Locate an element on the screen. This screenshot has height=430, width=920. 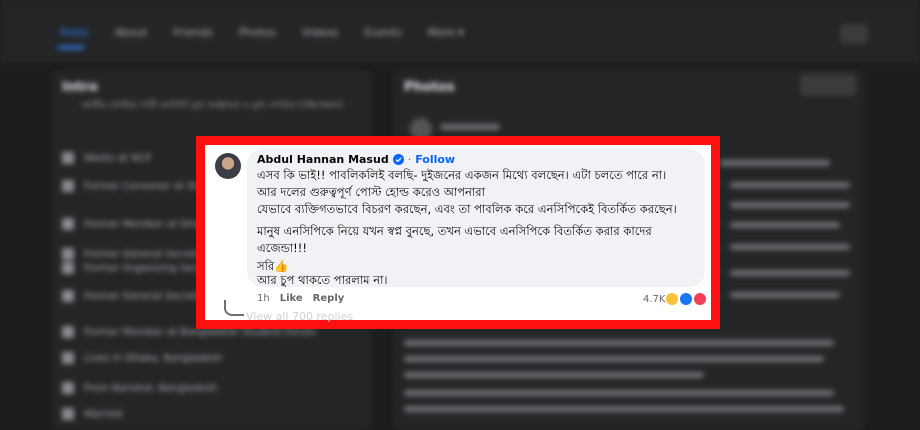
comment-actions: 1h Like Reply is located at coordinates (300, 298).